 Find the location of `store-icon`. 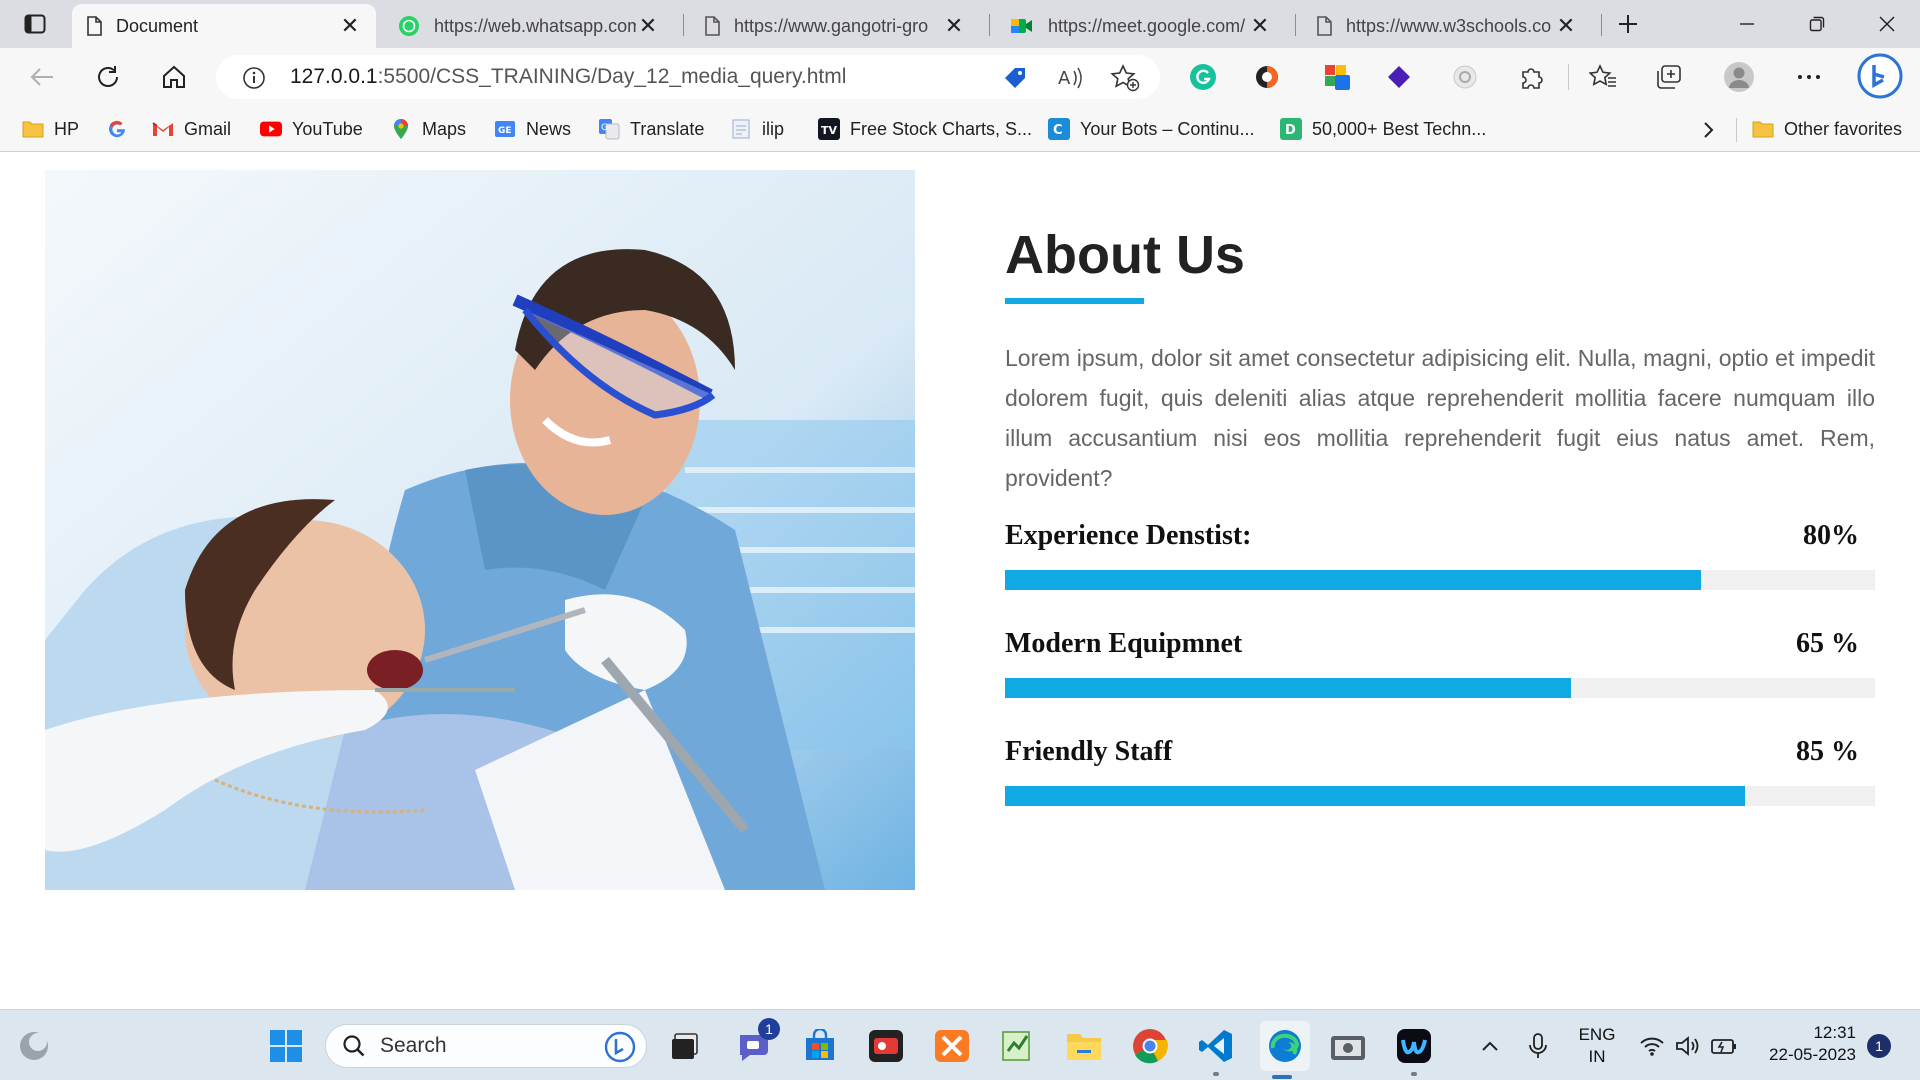

store-icon is located at coordinates (820, 1046).